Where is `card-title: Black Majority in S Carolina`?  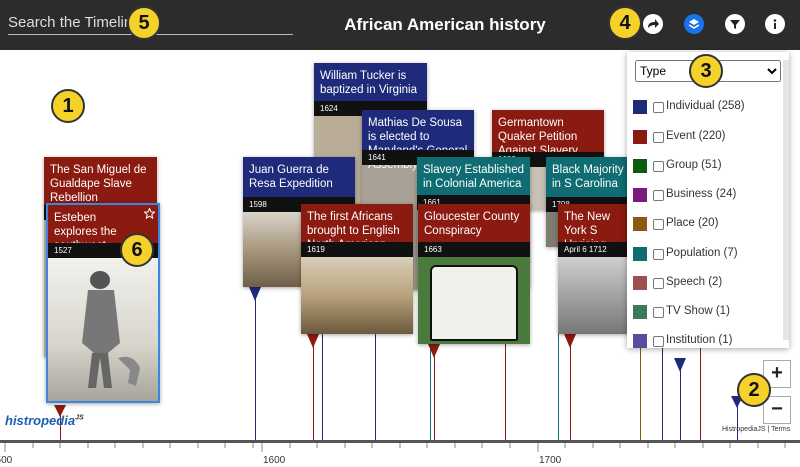
card-title: Black Majority in S Carolina is located at coordinates (588, 177).